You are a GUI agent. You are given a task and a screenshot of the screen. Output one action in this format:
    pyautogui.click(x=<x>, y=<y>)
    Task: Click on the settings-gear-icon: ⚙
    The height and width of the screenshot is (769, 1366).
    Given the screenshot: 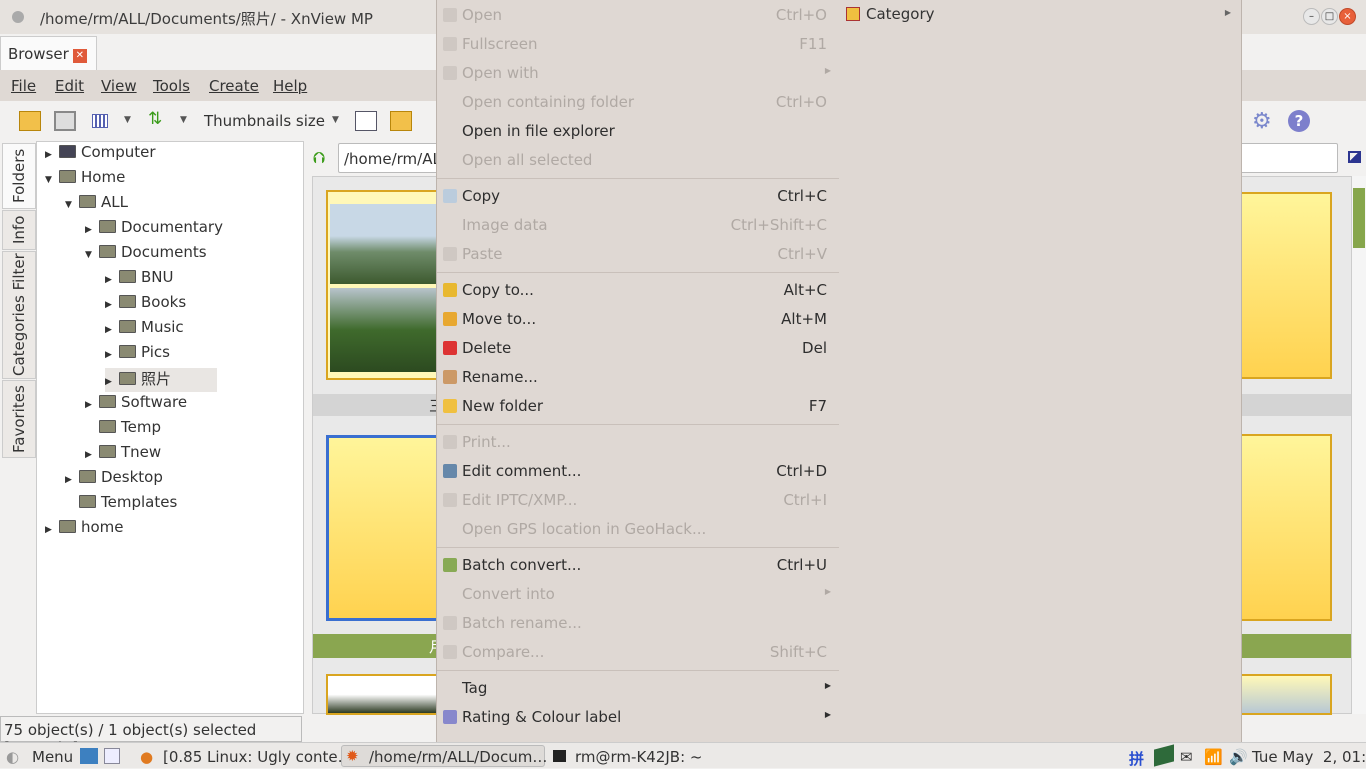 What is the action you would take?
    pyautogui.click(x=1262, y=121)
    